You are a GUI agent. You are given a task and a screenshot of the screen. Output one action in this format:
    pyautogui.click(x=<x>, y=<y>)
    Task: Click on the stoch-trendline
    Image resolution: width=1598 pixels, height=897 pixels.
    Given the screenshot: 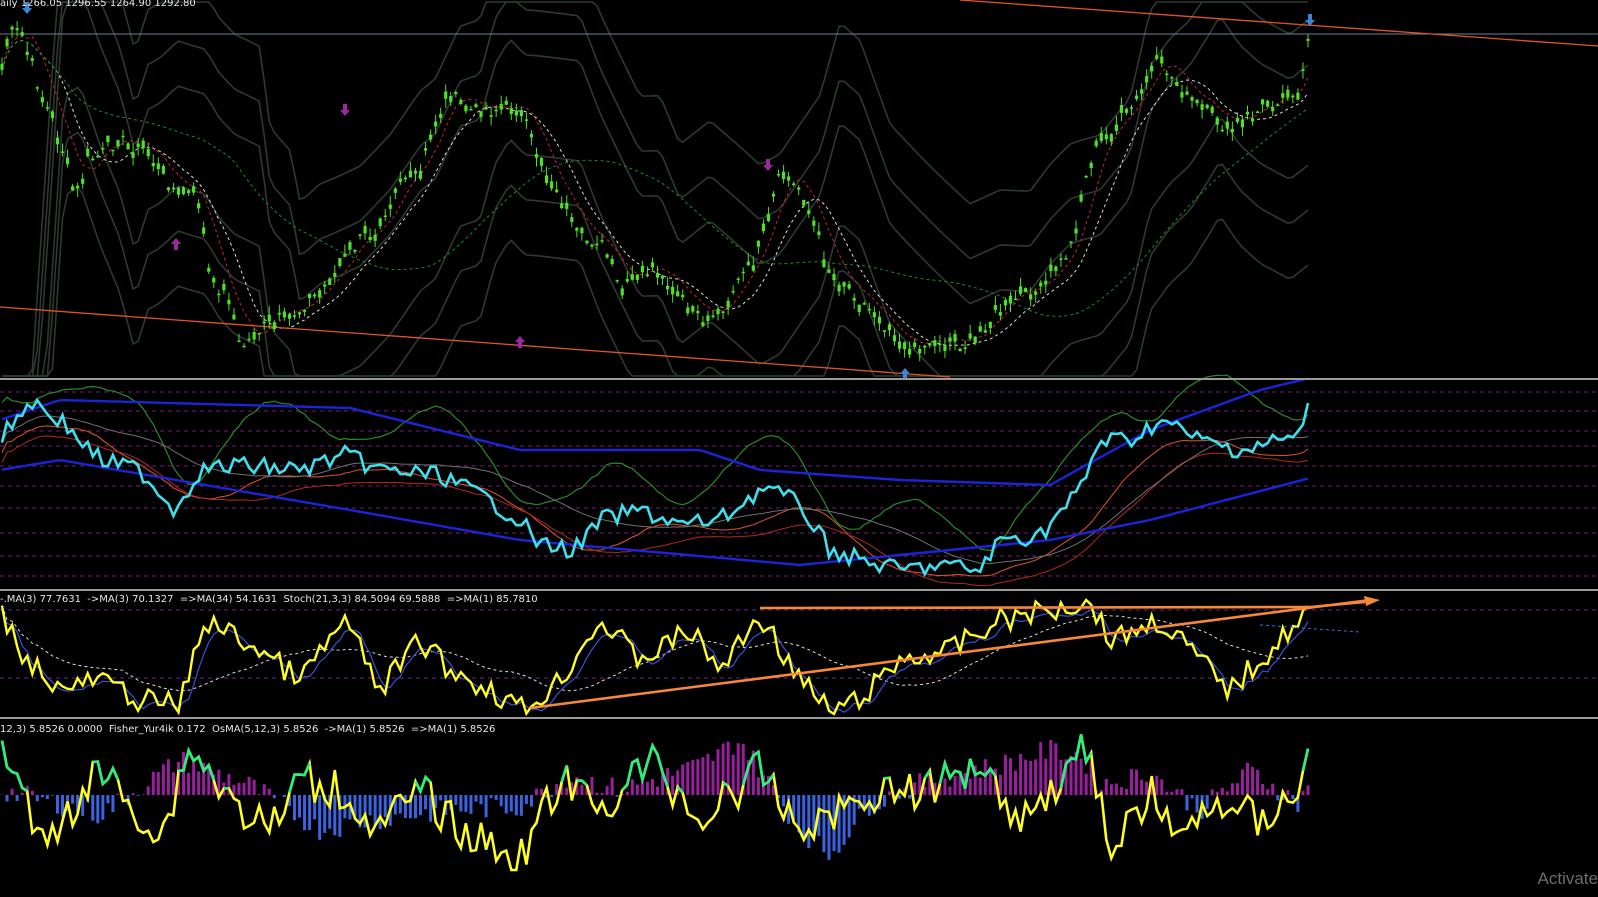 What is the action you would take?
    pyautogui.click(x=1035, y=607)
    